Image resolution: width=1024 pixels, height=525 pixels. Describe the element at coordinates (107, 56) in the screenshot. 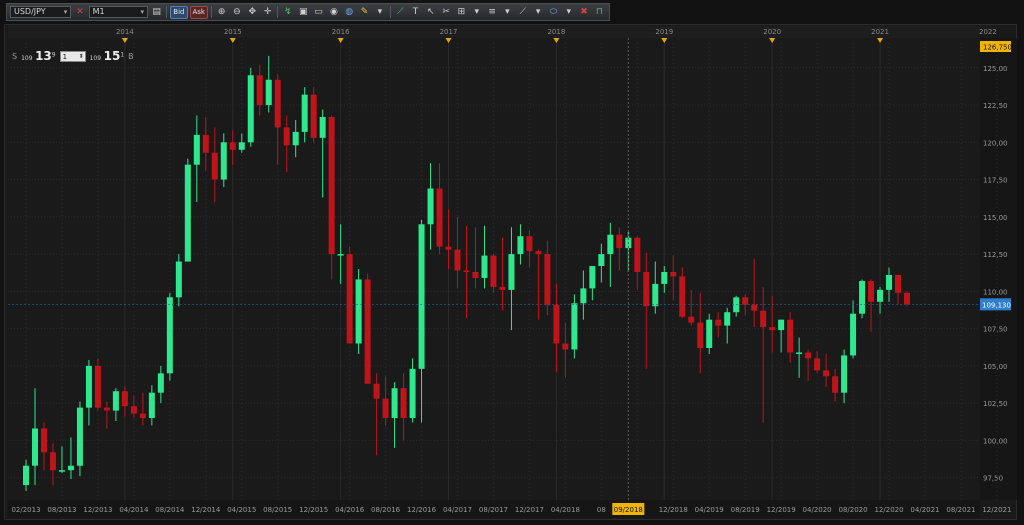

I see `buy-price: 109 151` at that location.